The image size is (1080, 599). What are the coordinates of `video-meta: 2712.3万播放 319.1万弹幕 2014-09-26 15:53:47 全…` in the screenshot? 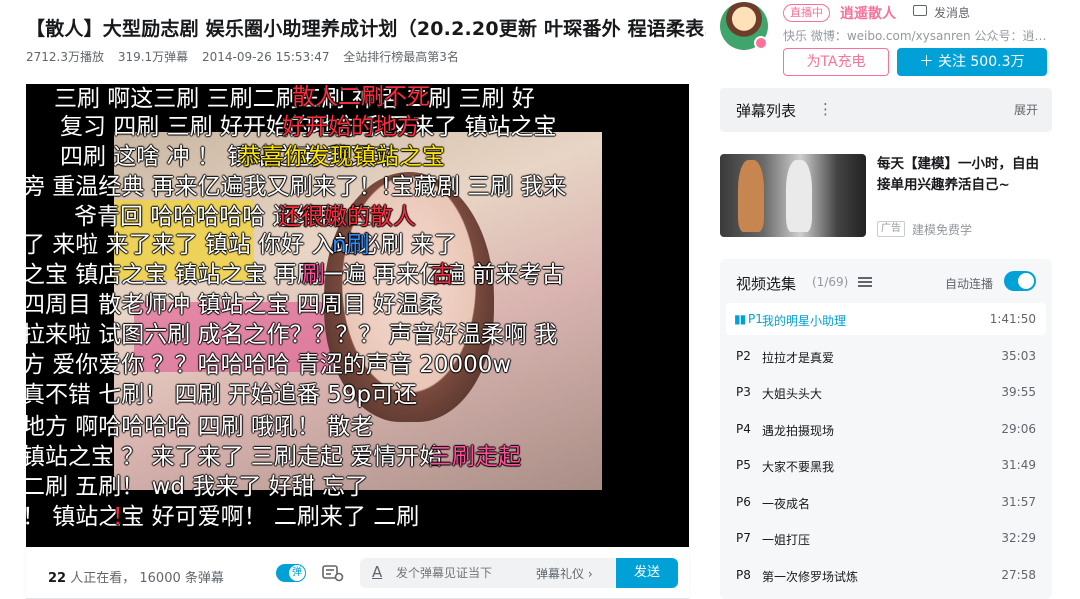 It's located at (247, 56).